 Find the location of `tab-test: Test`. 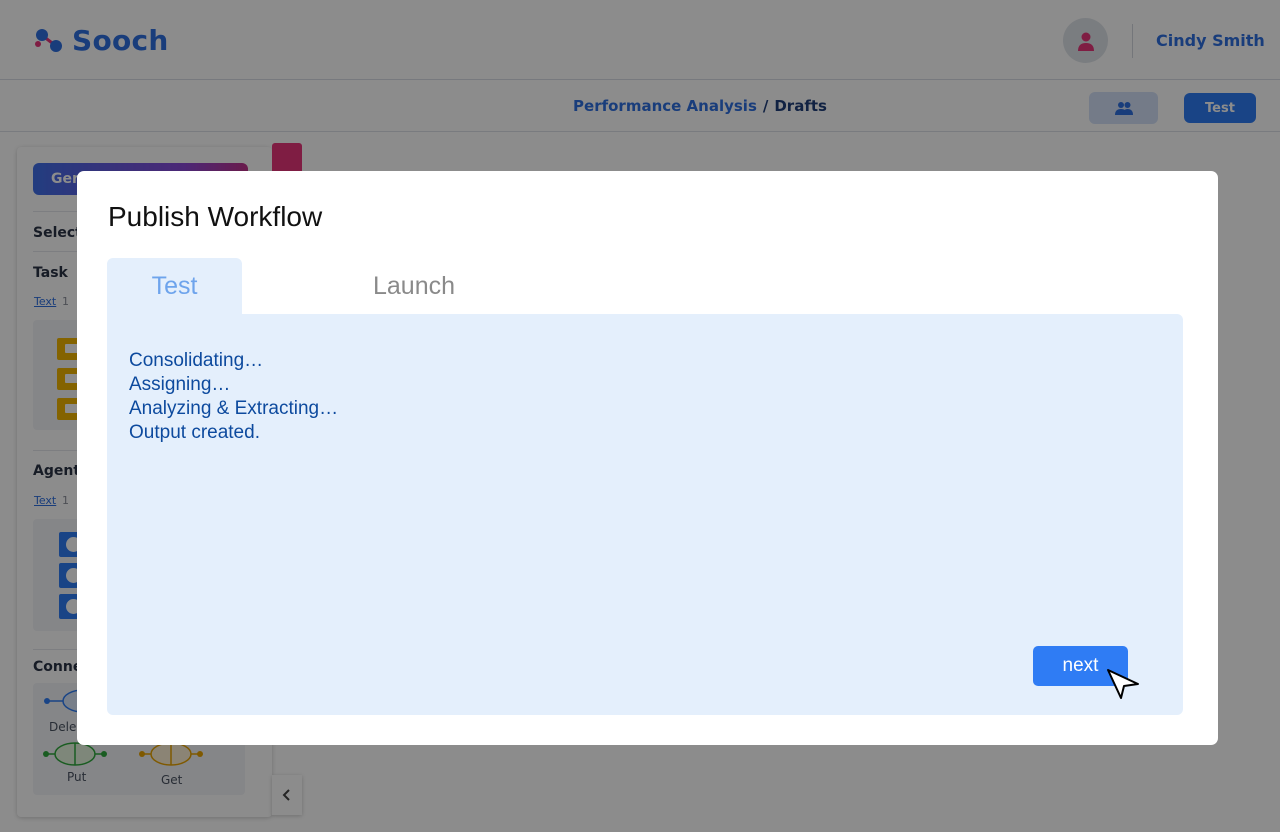

tab-test: Test is located at coordinates (174, 286).